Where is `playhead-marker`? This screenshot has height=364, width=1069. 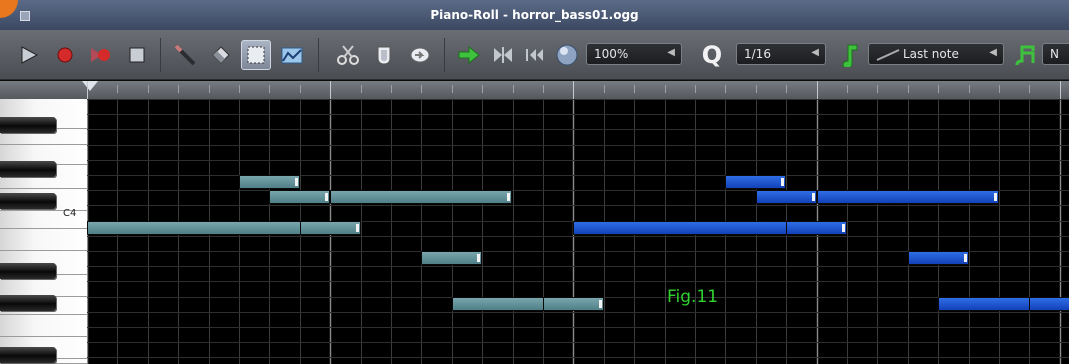
playhead-marker is located at coordinates (90, 86).